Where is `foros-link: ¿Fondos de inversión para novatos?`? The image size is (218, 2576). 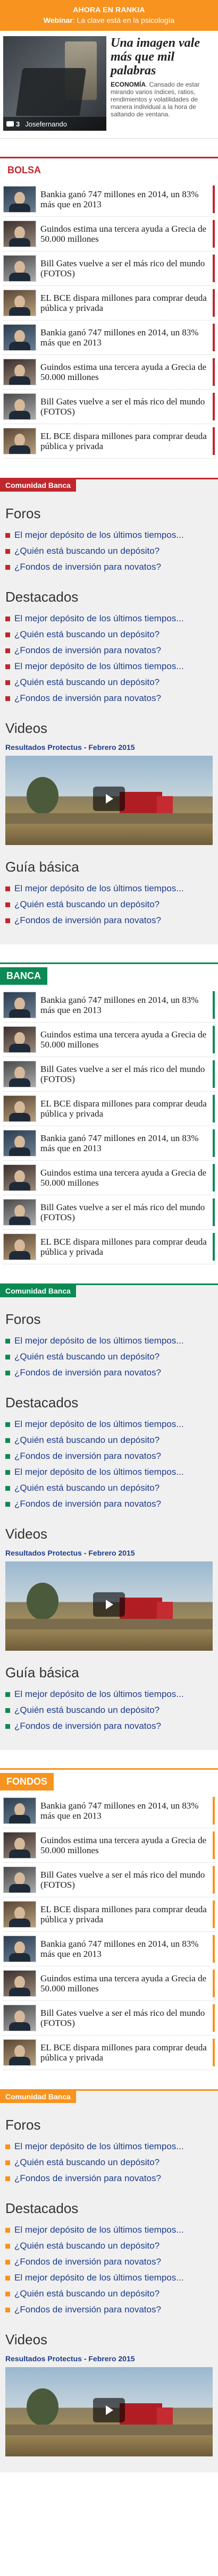
foros-link: ¿Fondos de inversión para novatos? is located at coordinates (109, 2178).